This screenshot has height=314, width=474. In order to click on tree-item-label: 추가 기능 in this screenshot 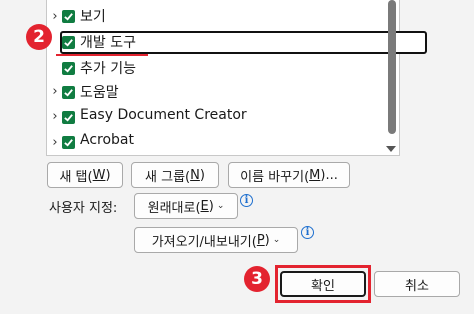, I will do `click(108, 69)`.